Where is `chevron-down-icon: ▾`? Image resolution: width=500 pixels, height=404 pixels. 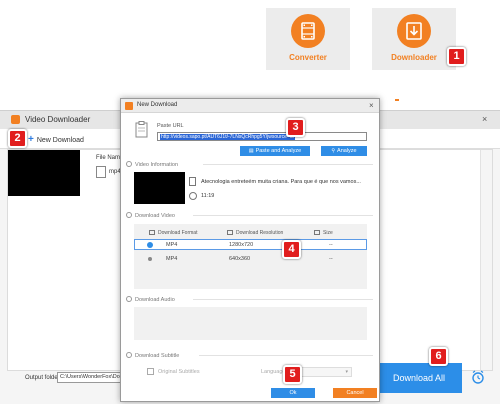 chevron-down-icon: ▾ is located at coordinates (346, 372).